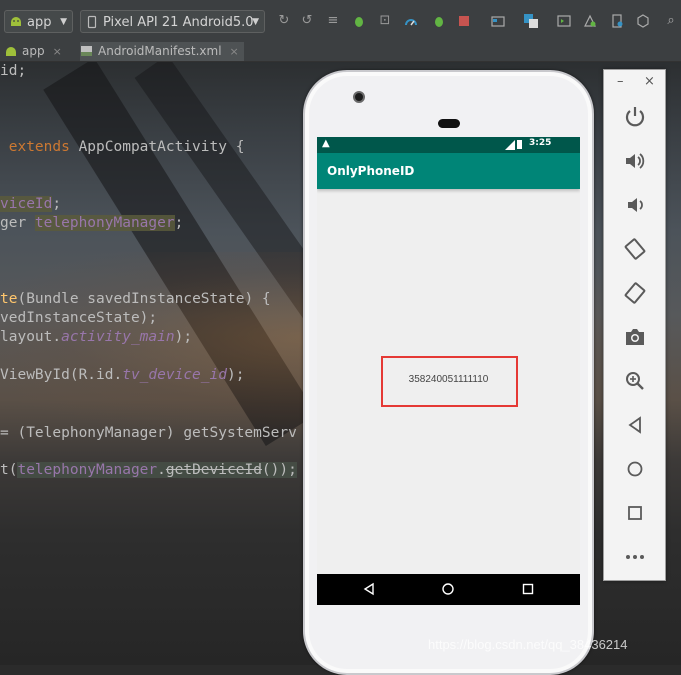 This screenshot has height=675, width=681. I want to click on code-line: id;, so click(13, 71).